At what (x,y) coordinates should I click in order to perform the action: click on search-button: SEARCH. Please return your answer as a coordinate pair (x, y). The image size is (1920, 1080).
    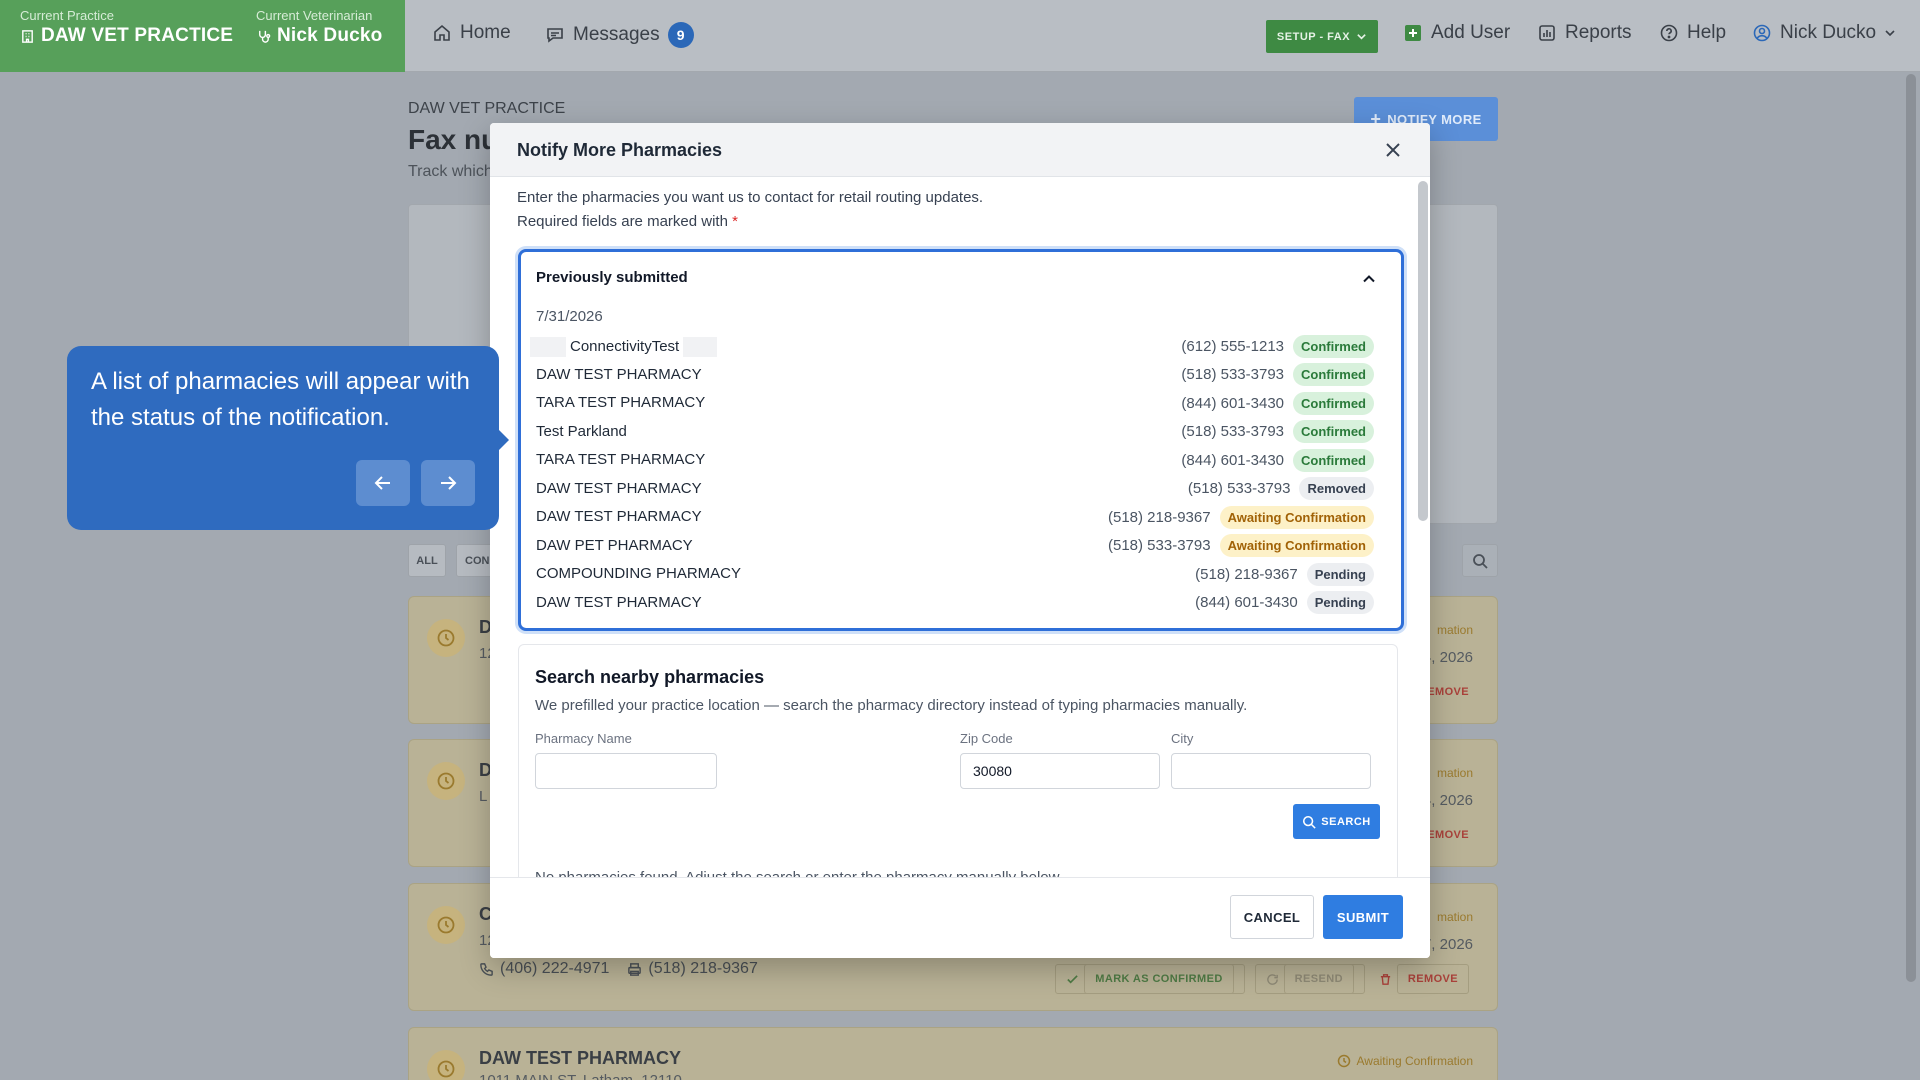
    Looking at the image, I should click on (1336, 821).